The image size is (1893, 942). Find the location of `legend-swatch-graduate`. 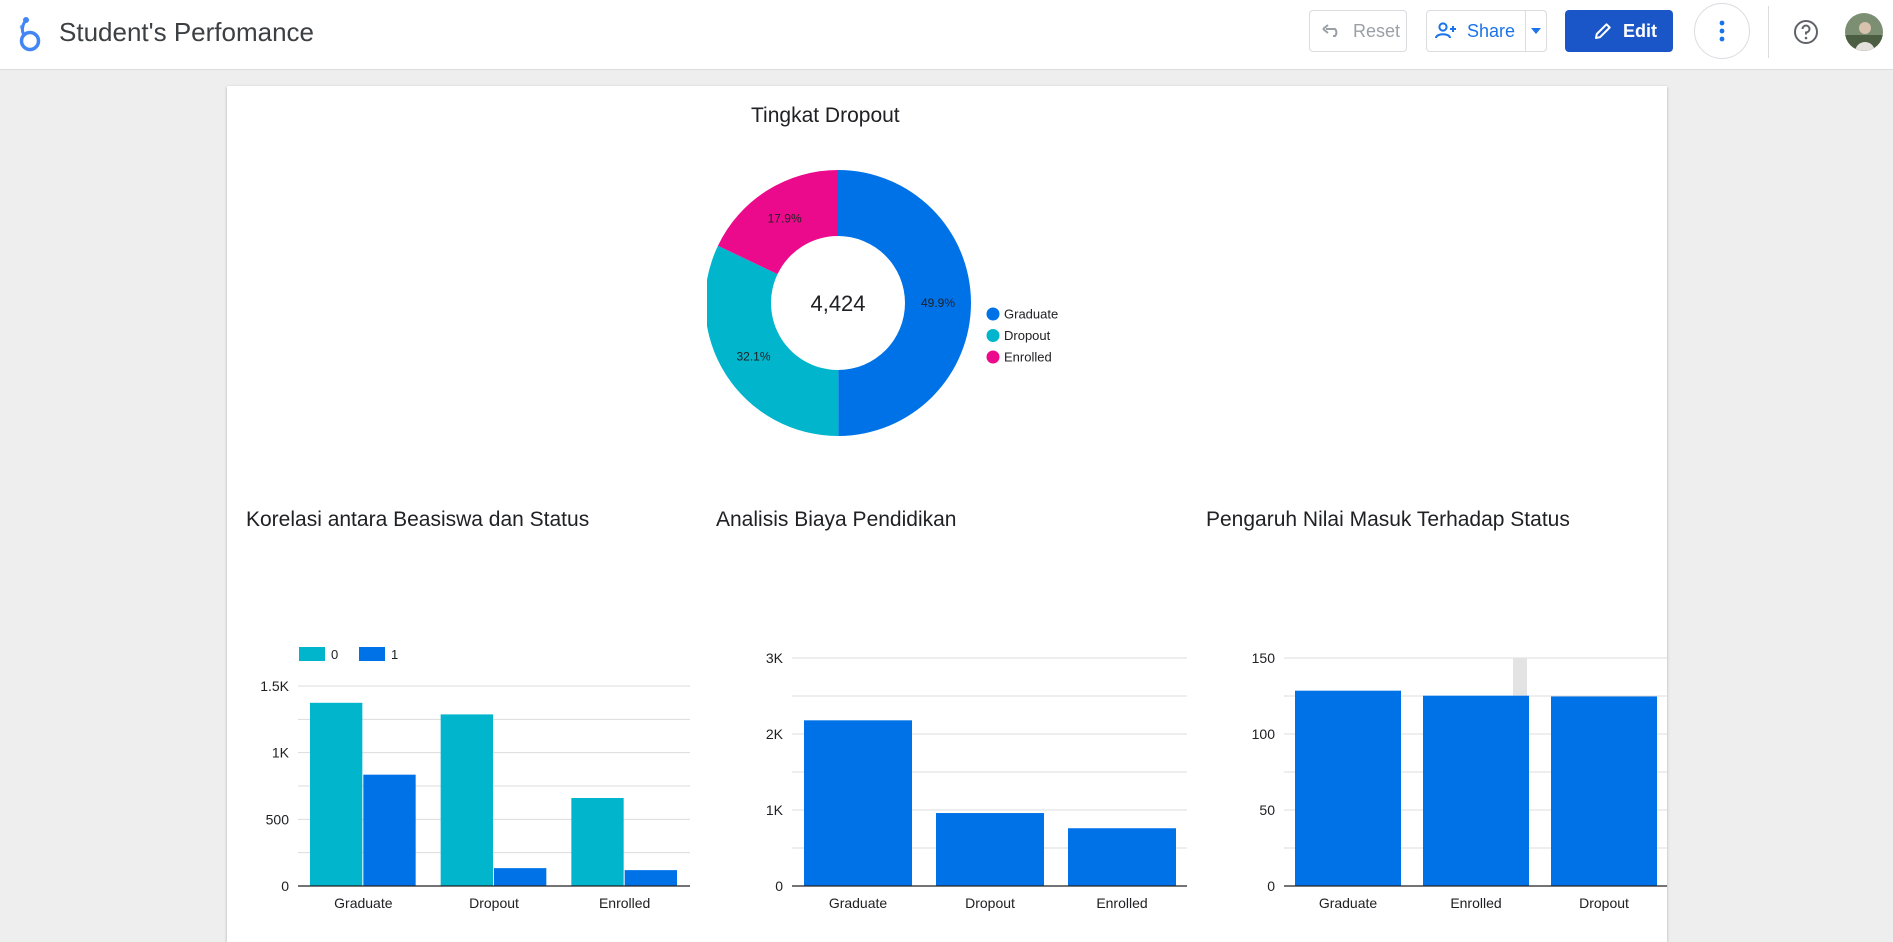

legend-swatch-graduate is located at coordinates (993, 314).